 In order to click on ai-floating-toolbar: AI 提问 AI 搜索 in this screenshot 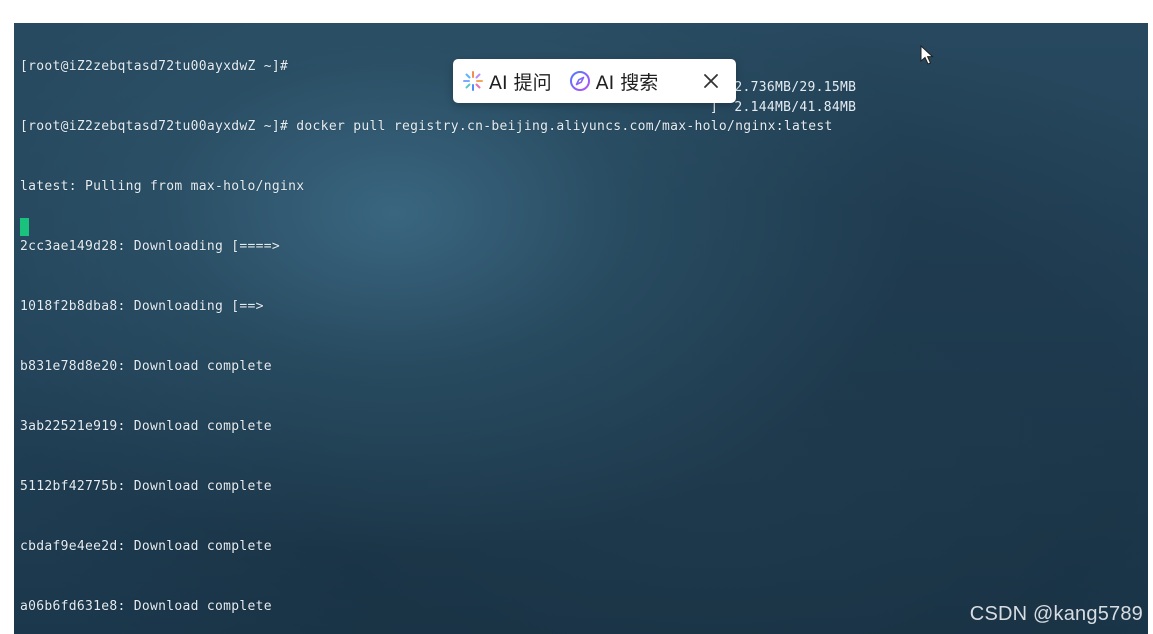, I will do `click(594, 81)`.